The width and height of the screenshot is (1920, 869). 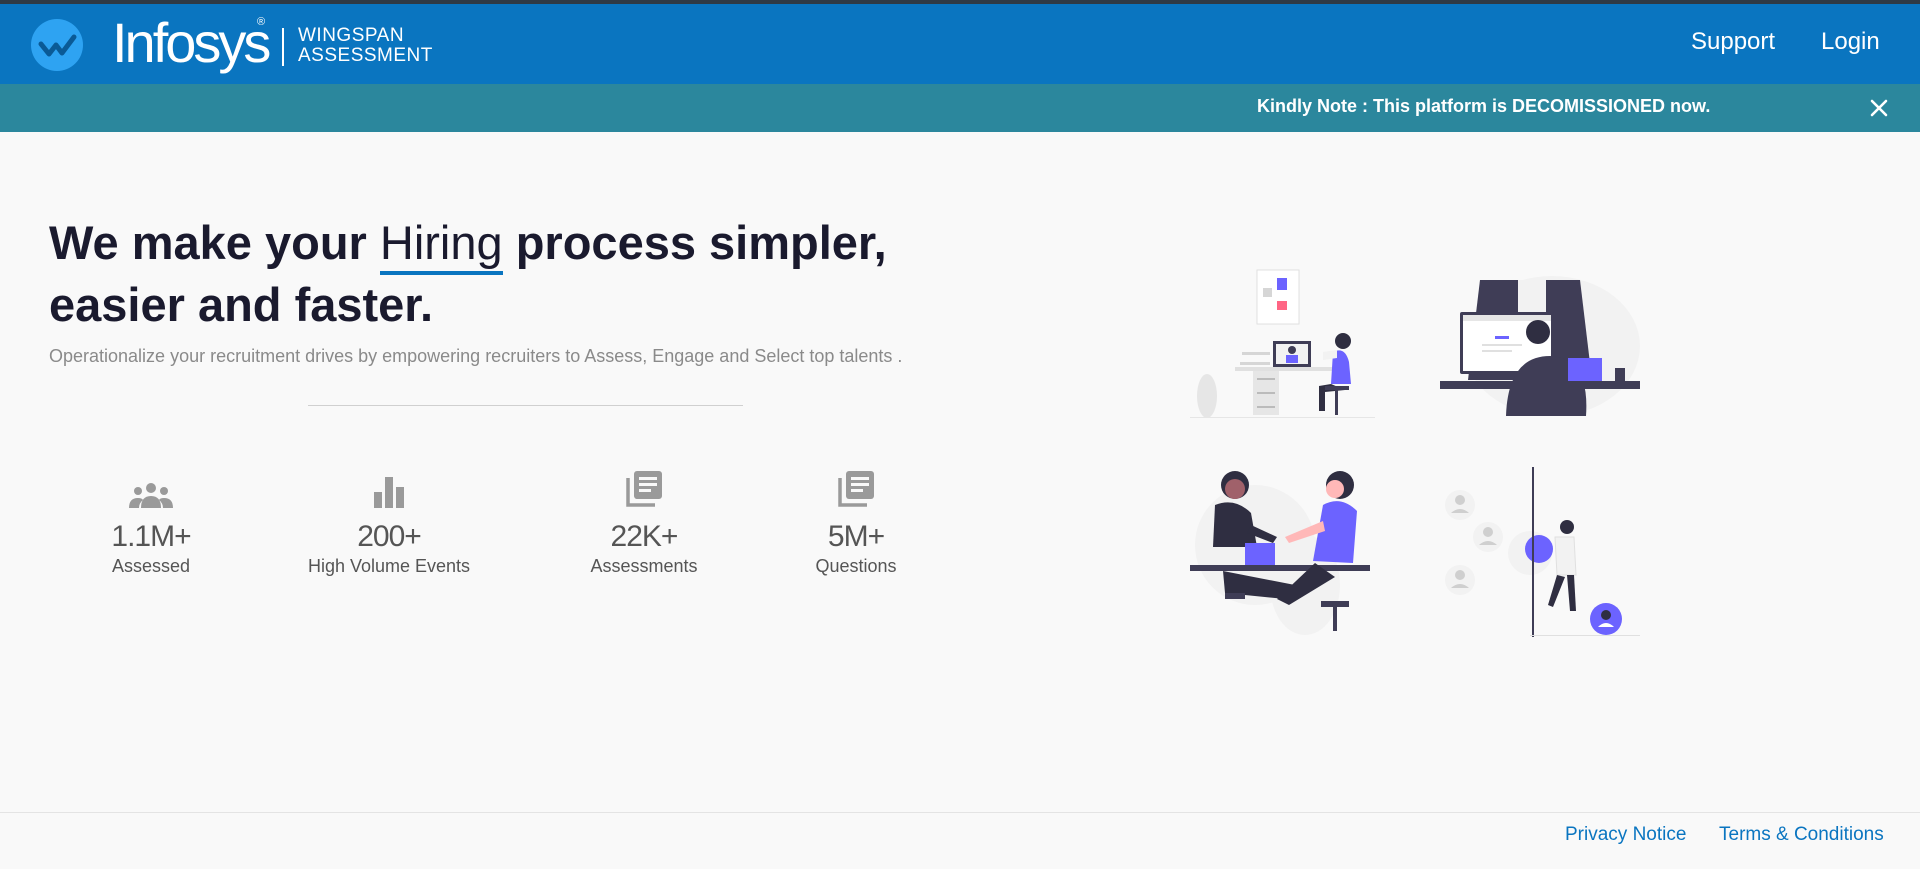 I want to click on people-icon, so click(x=151, y=490).